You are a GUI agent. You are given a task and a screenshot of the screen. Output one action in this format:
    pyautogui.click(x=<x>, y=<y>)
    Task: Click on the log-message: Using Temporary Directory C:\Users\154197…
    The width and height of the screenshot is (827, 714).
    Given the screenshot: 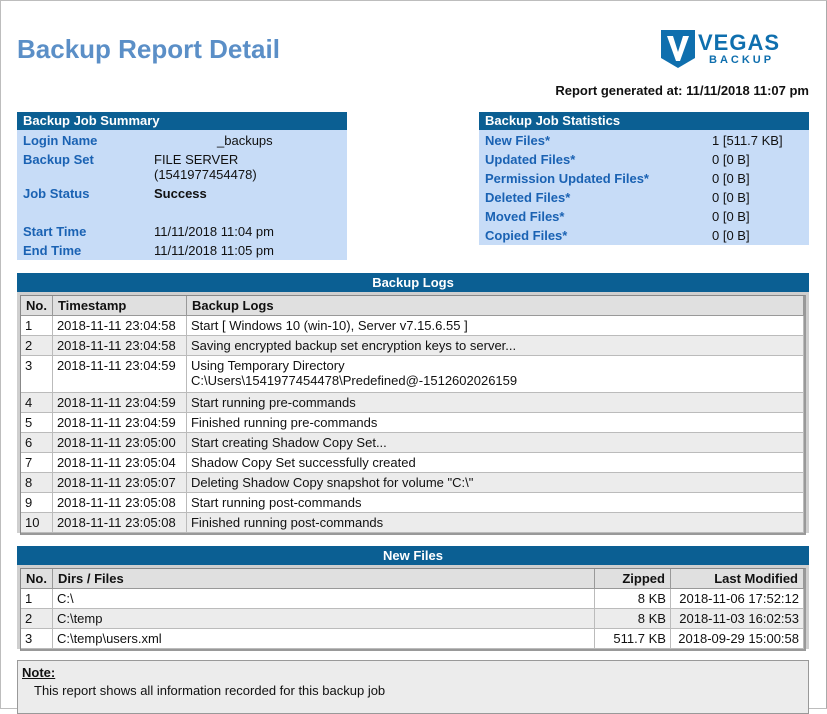 What is the action you would take?
    pyautogui.click(x=495, y=374)
    